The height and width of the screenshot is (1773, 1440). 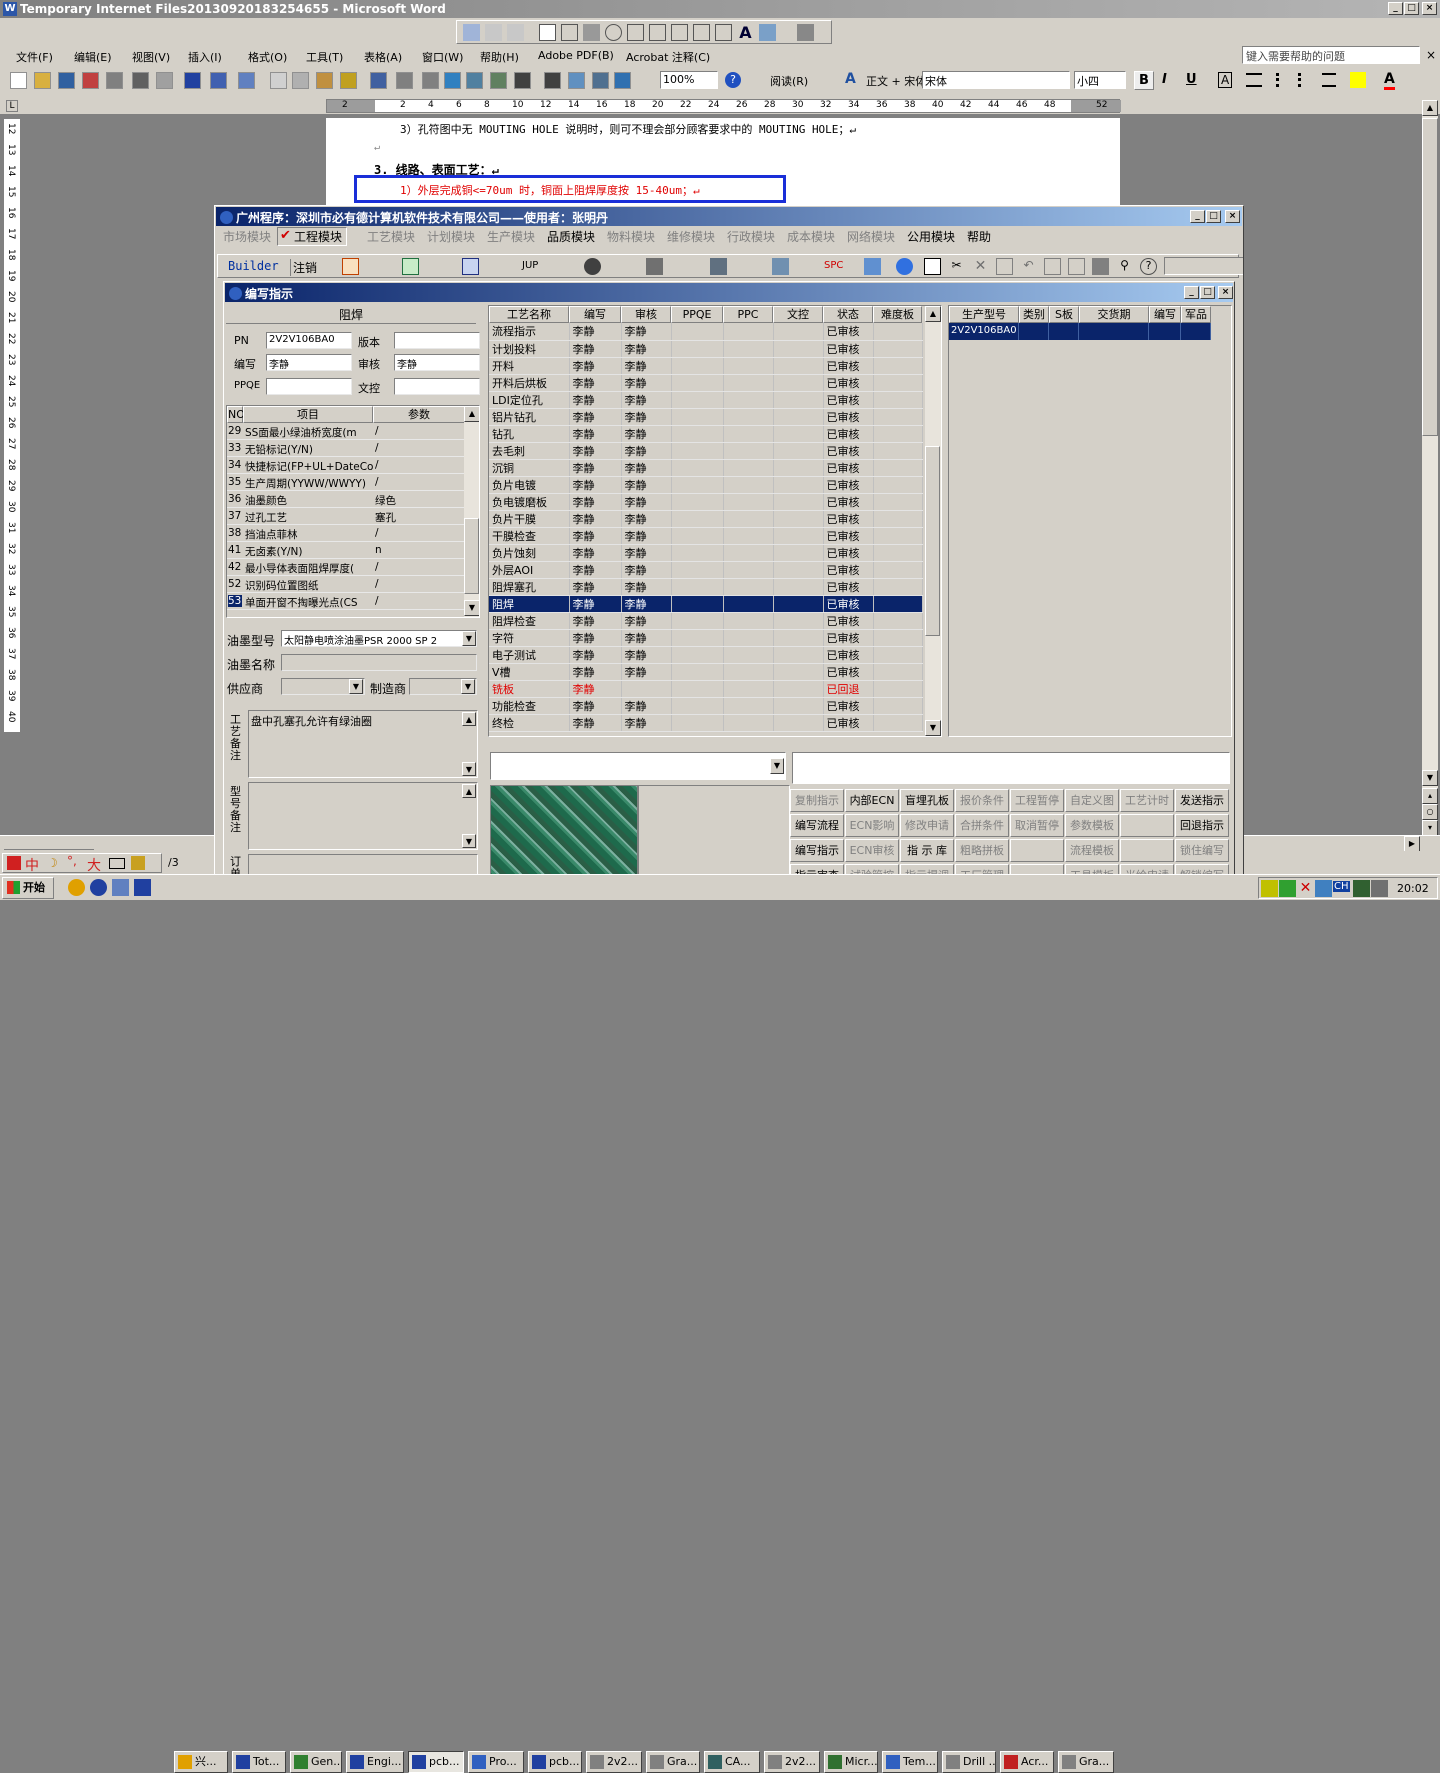 I want to click on excel-icon, so click(x=410, y=266).